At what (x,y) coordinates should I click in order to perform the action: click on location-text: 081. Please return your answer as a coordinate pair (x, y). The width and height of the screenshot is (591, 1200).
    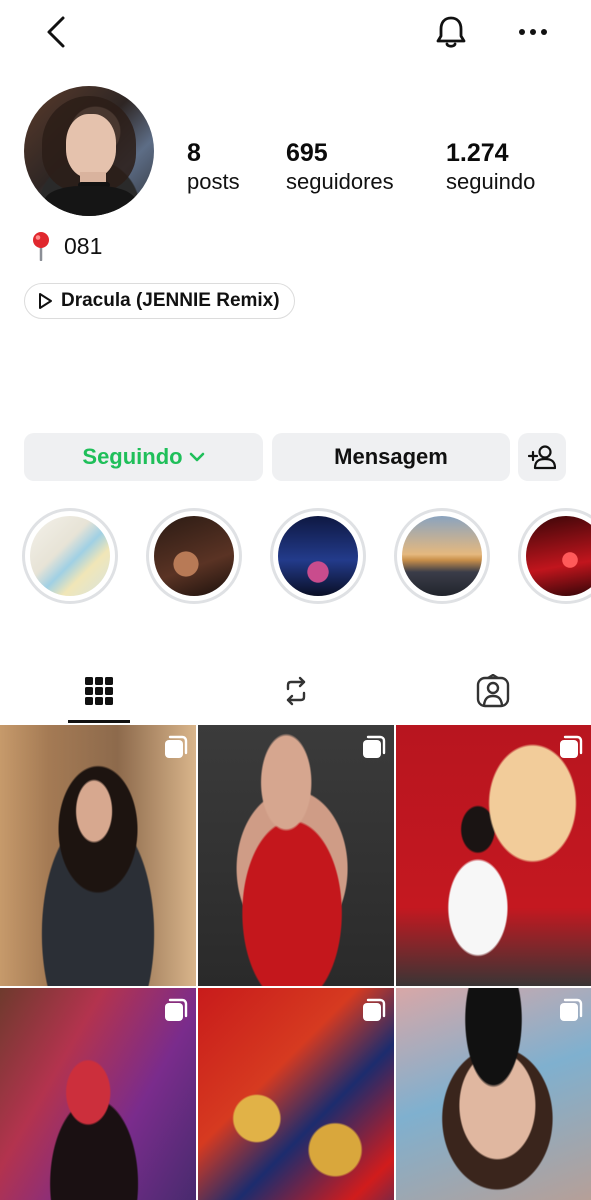
    Looking at the image, I should click on (83, 245).